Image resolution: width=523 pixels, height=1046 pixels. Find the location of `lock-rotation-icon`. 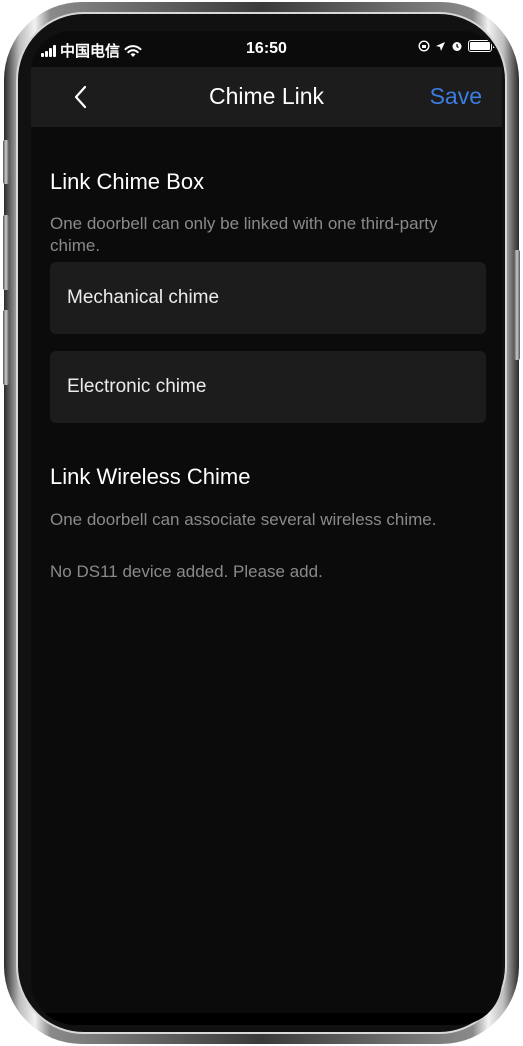

lock-rotation-icon is located at coordinates (424, 46).